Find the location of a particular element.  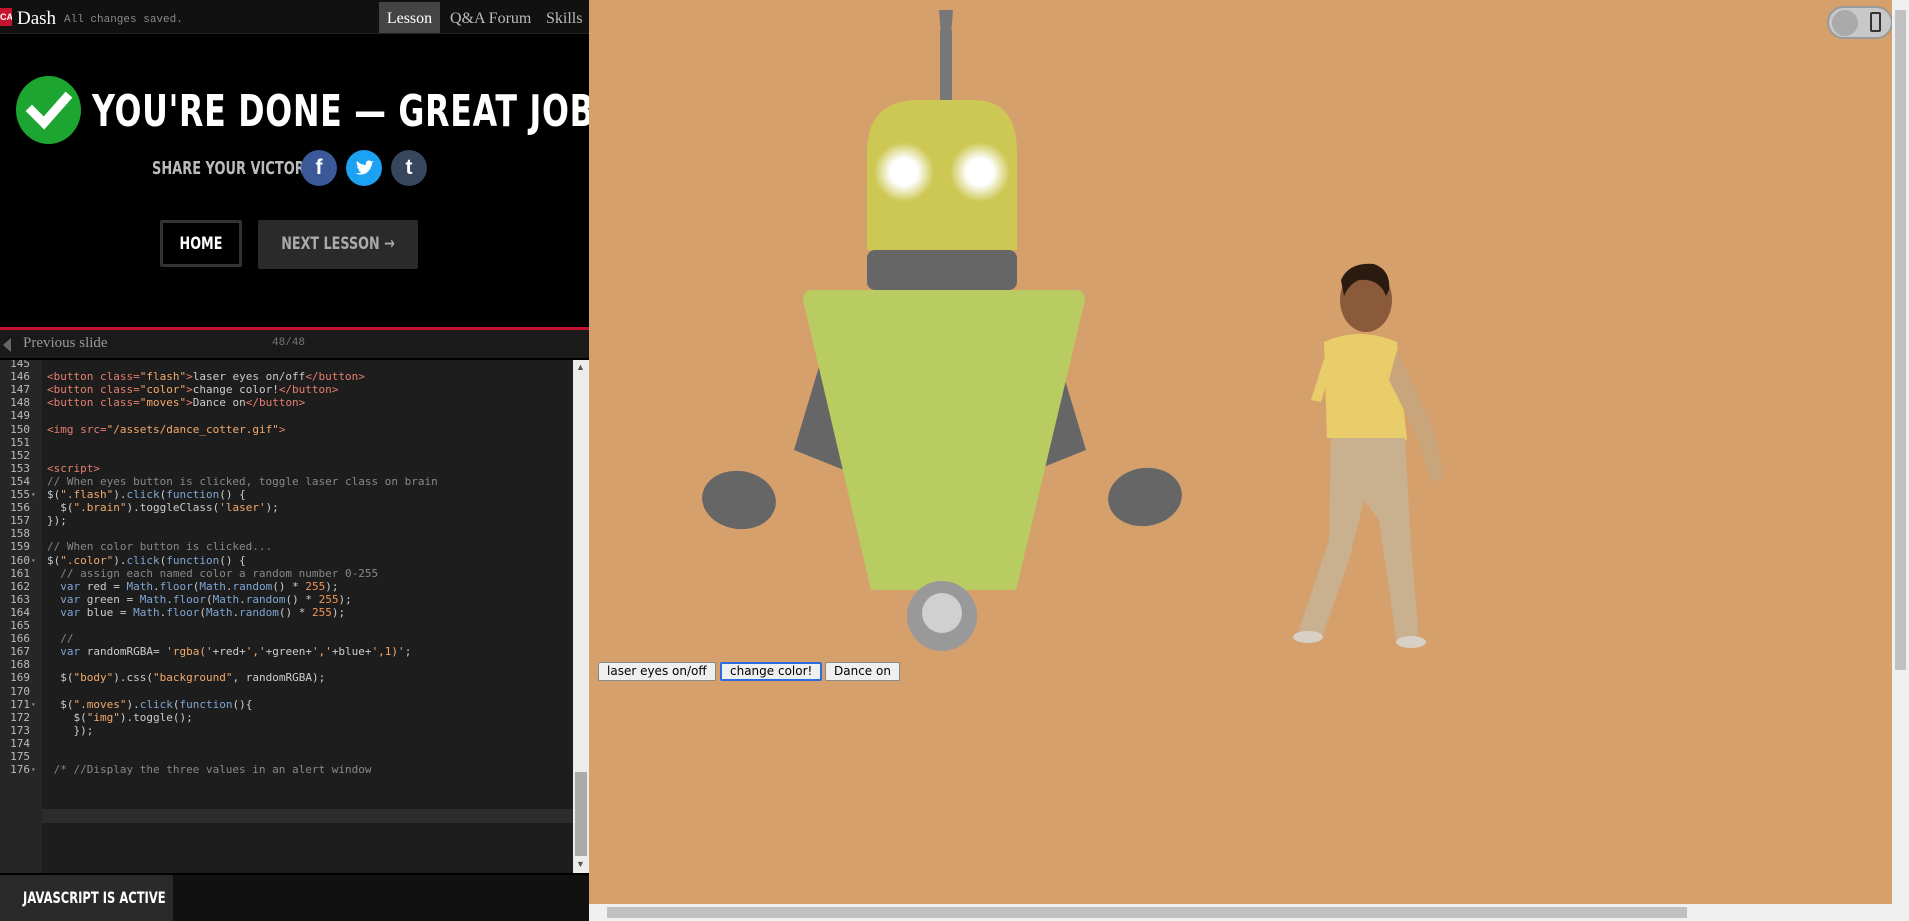

home-button-label: HOME is located at coordinates (201, 244).